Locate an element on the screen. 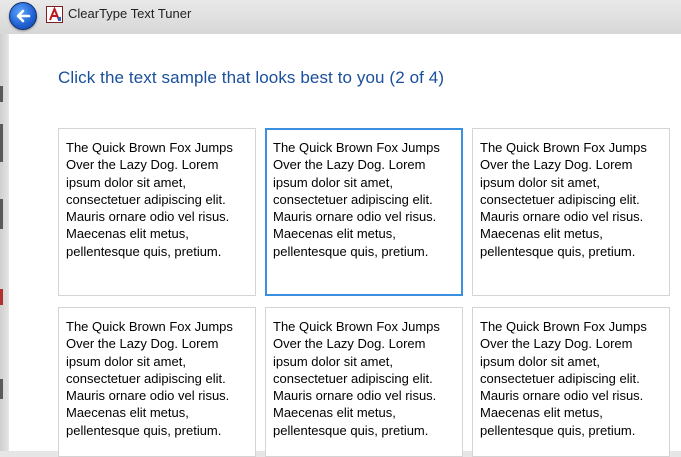  cleartype-app-icon is located at coordinates (54, 14).